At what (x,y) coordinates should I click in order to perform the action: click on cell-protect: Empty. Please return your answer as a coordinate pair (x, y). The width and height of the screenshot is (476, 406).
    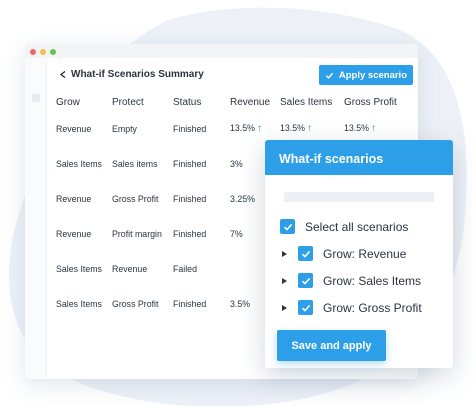
    Looking at the image, I should click on (124, 128).